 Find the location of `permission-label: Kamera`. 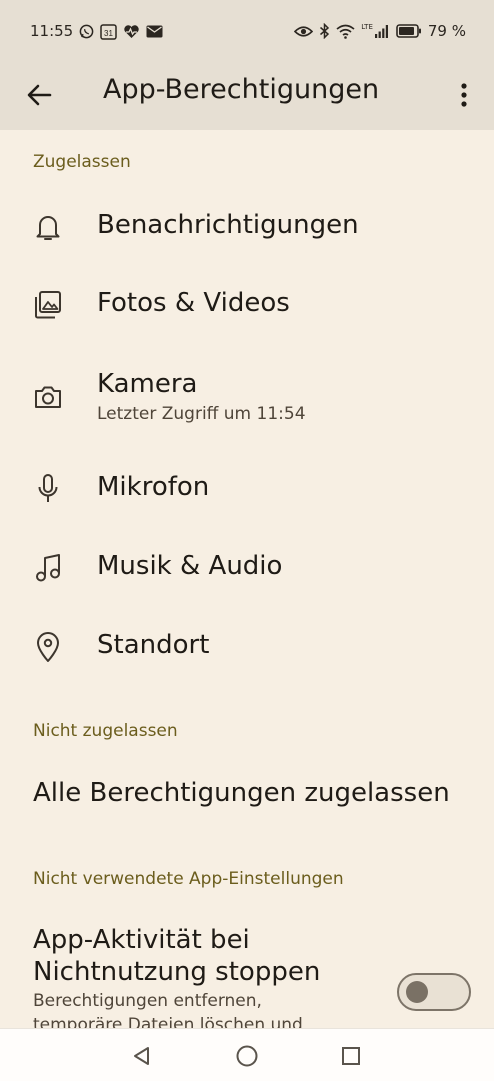

permission-label: Kamera is located at coordinates (147, 384).